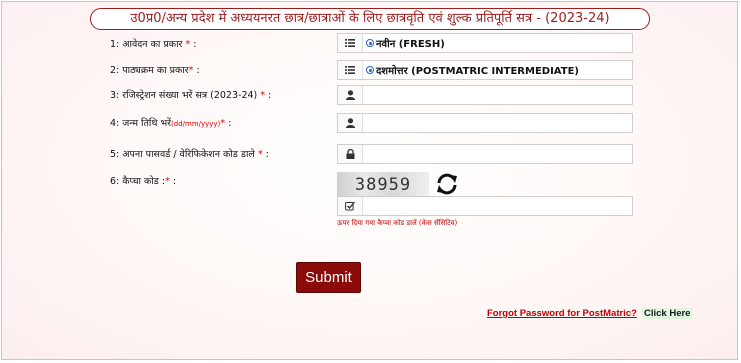  I want to click on check-icon, so click(350, 206).